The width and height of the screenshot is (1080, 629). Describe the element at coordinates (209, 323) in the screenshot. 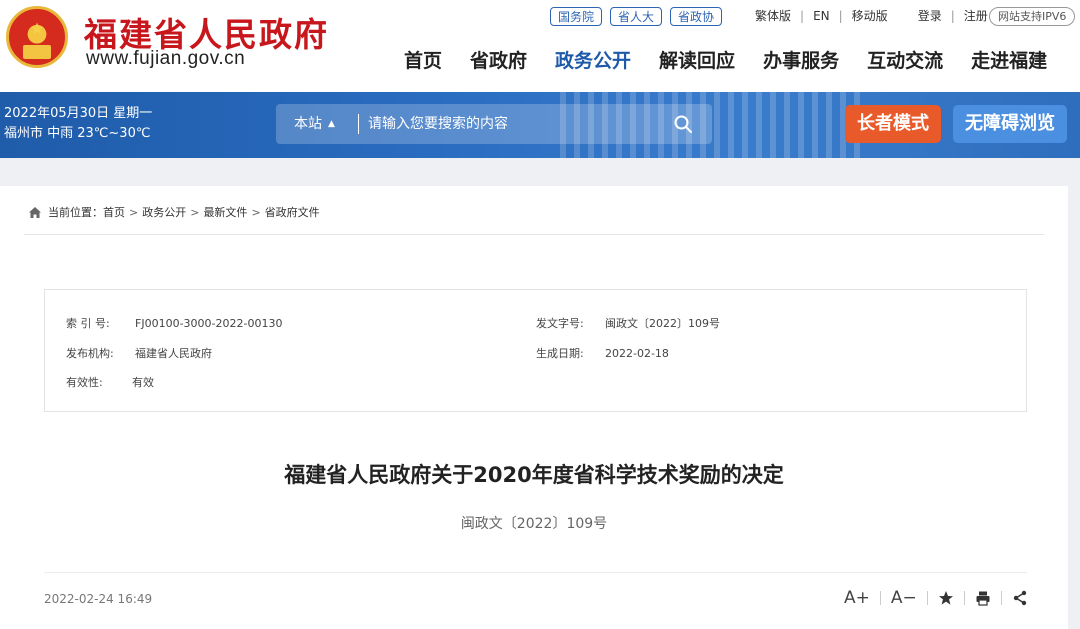

I see `index-value: FJ00100-3000-2022-00130` at that location.